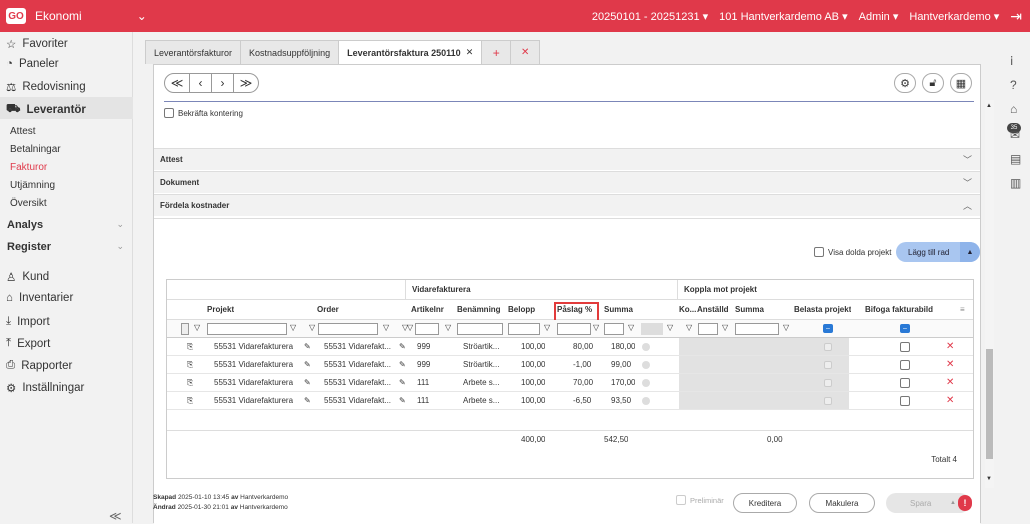 The height and width of the screenshot is (524, 1030). I want to click on chevron-down-icon: ⌄, so click(142, 16).